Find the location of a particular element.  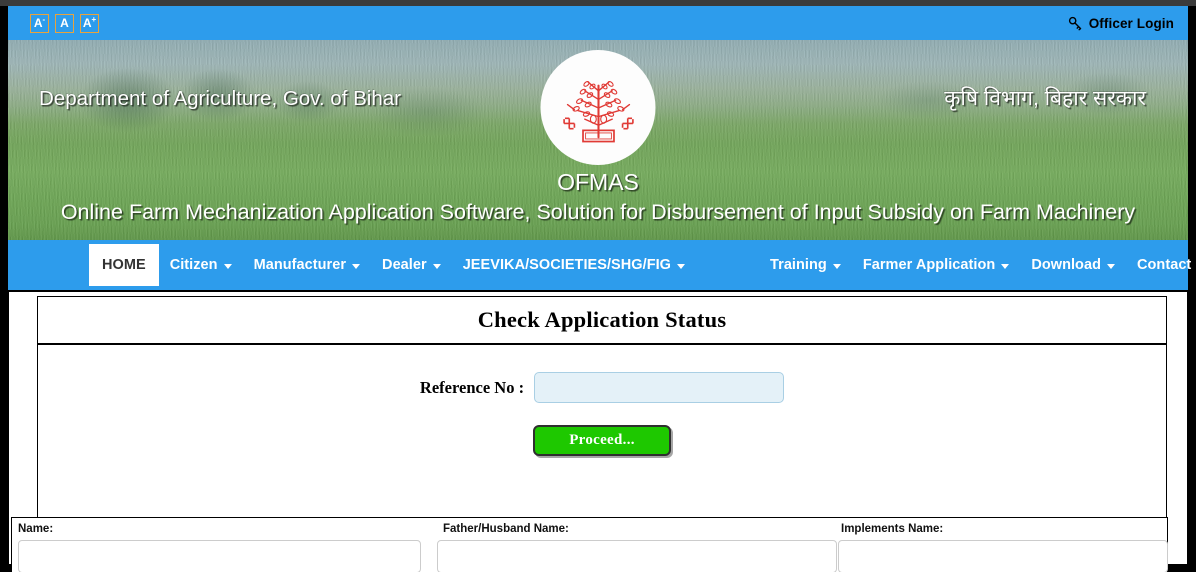

decrease-font-button: A- is located at coordinates (39, 23).